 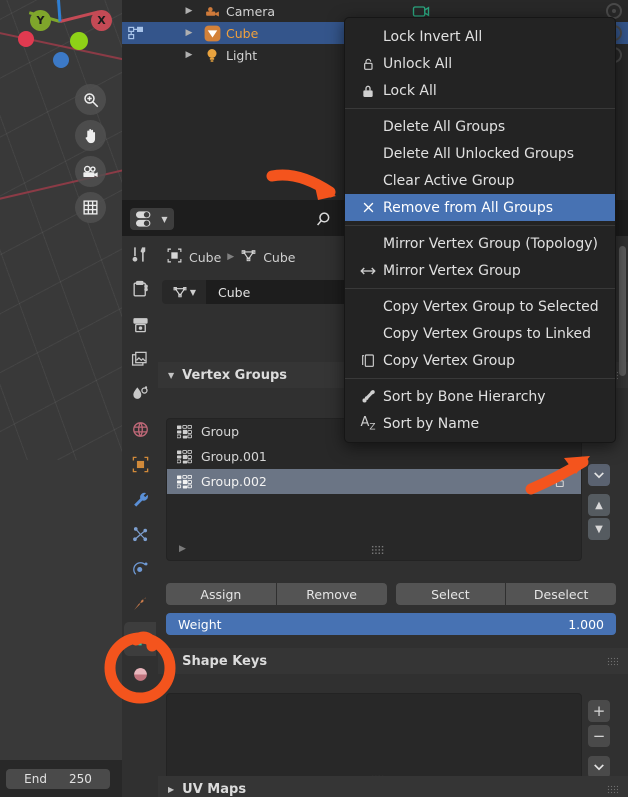 I want to click on toggle-ortho-perspective-icon, so click(x=90, y=207).